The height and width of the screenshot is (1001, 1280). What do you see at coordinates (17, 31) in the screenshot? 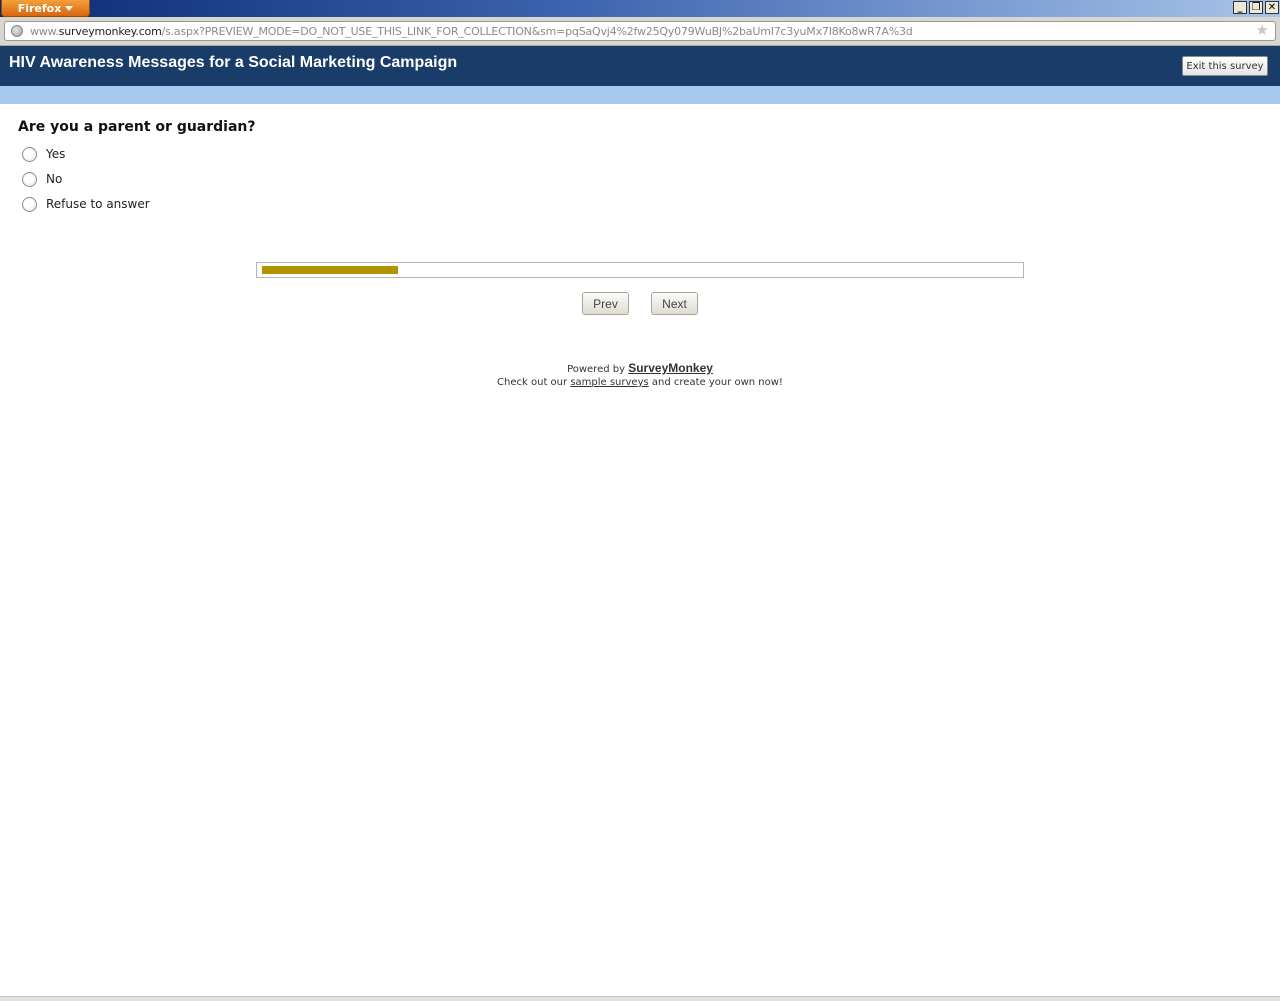
I see `site-identity-icon` at bounding box center [17, 31].